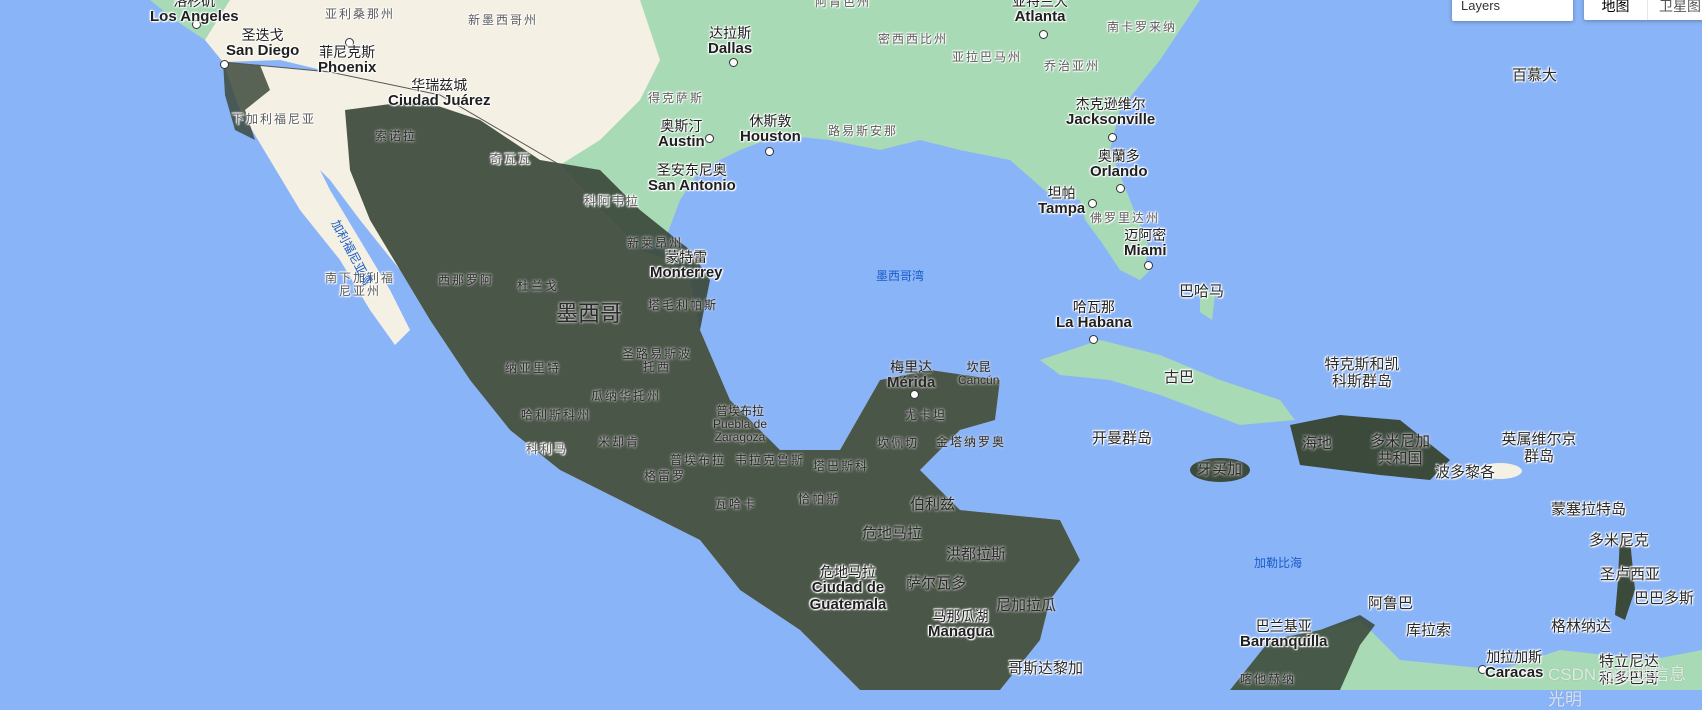 The height and width of the screenshot is (710, 1702). I want to click on label-turks-caicos: 特克斯和凯科斯群岛, so click(1362, 373).